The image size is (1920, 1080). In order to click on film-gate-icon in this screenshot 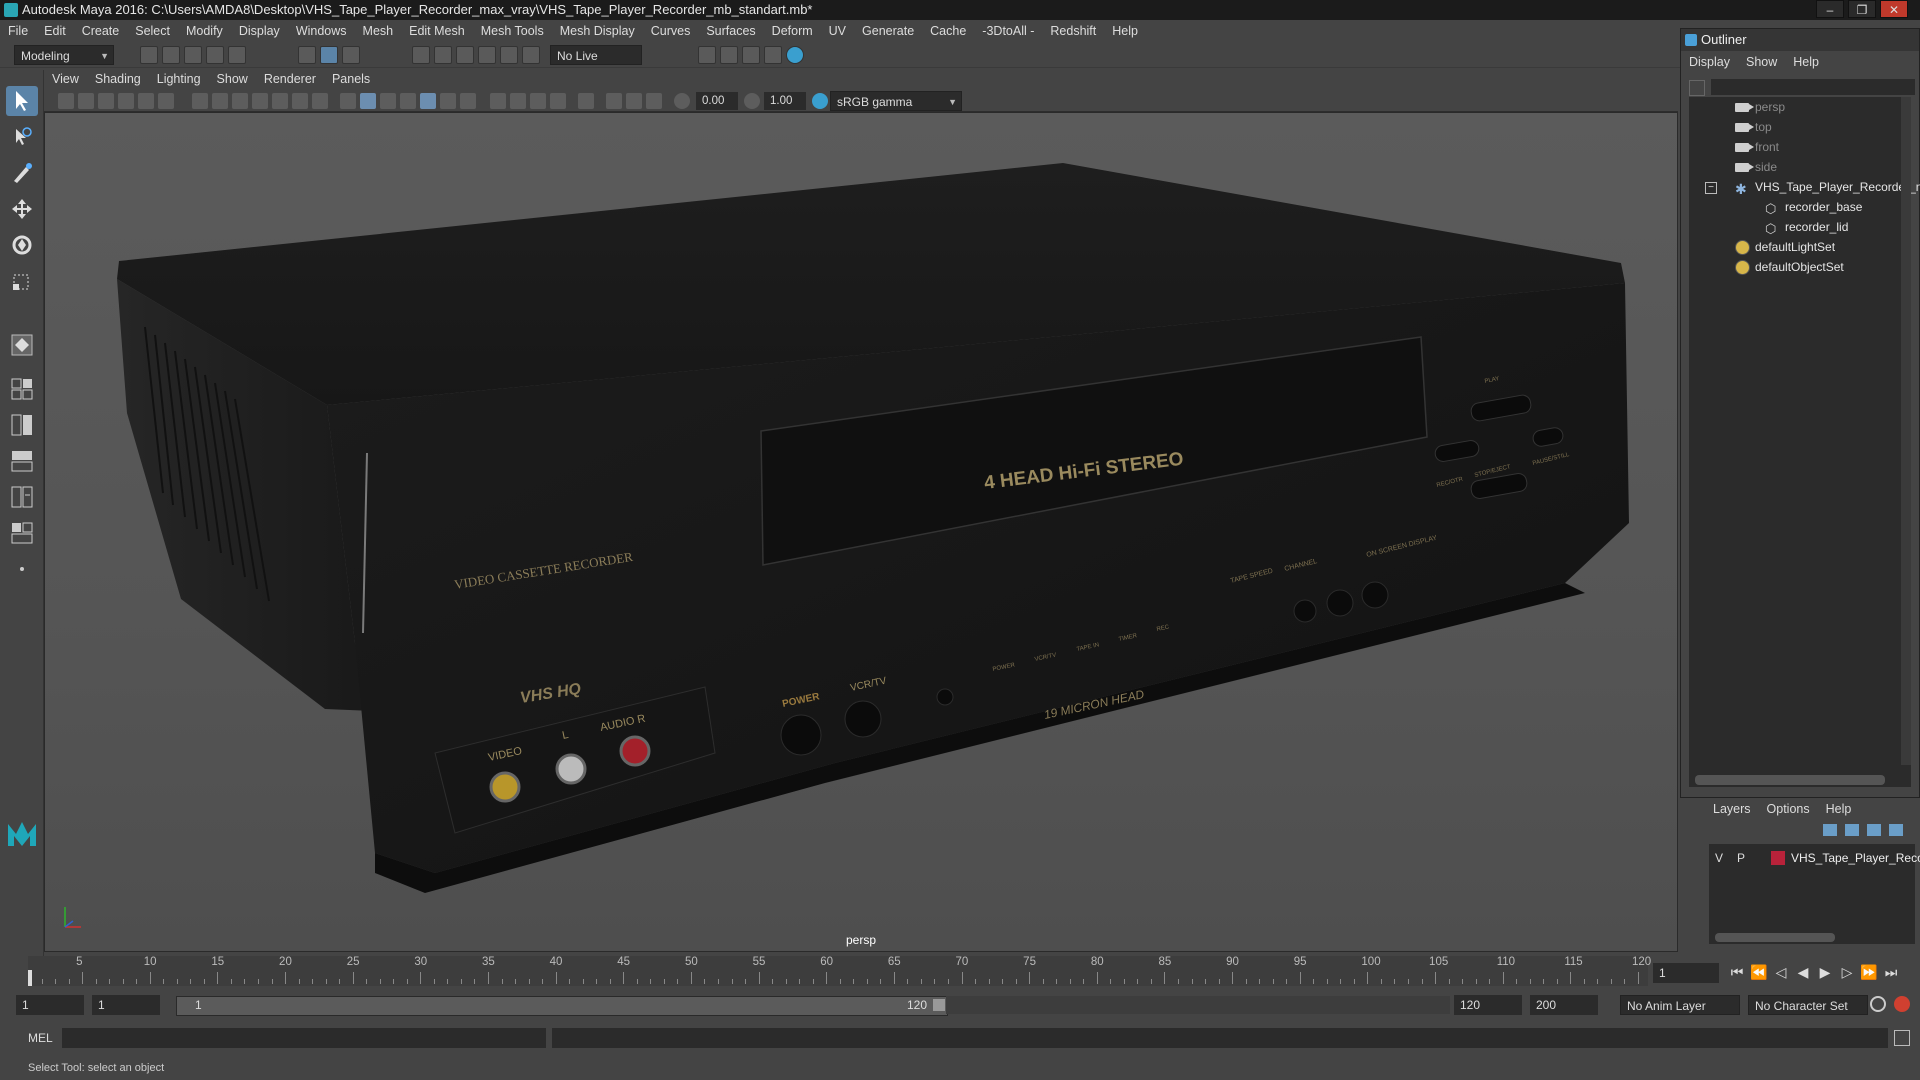, I will do `click(220, 101)`.